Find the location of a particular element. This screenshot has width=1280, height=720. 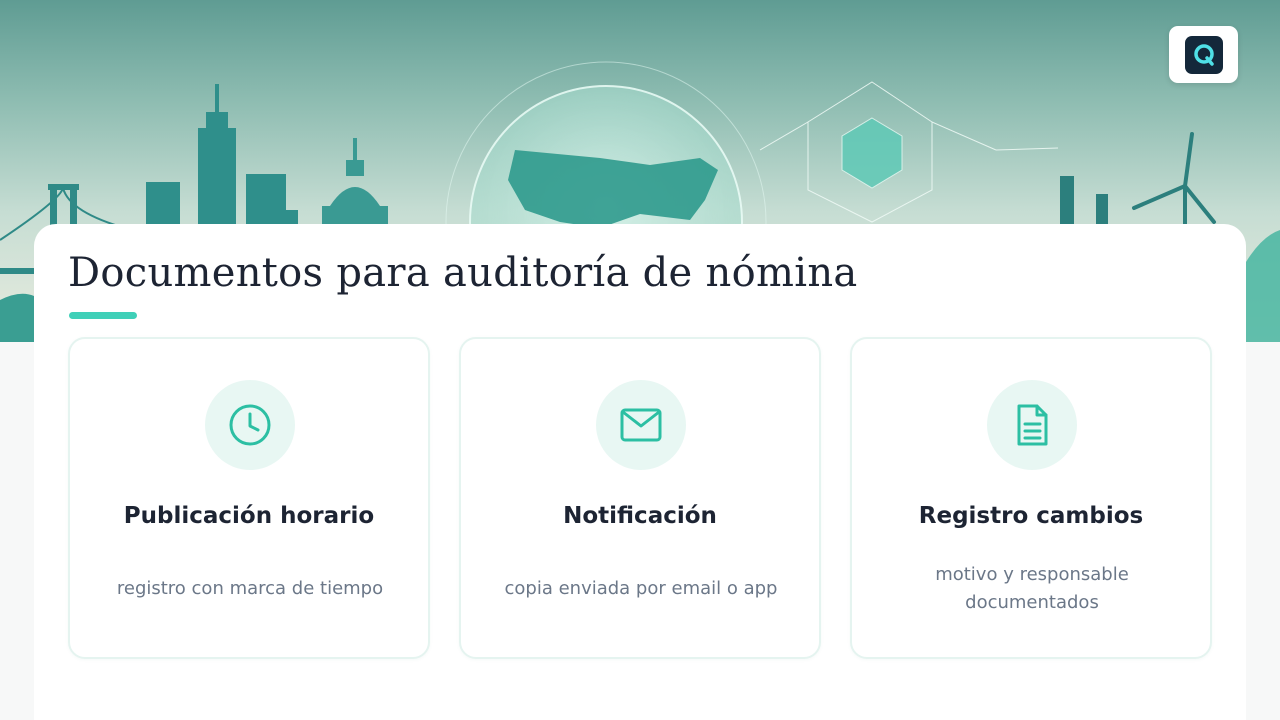

clock-icon is located at coordinates (250, 425).